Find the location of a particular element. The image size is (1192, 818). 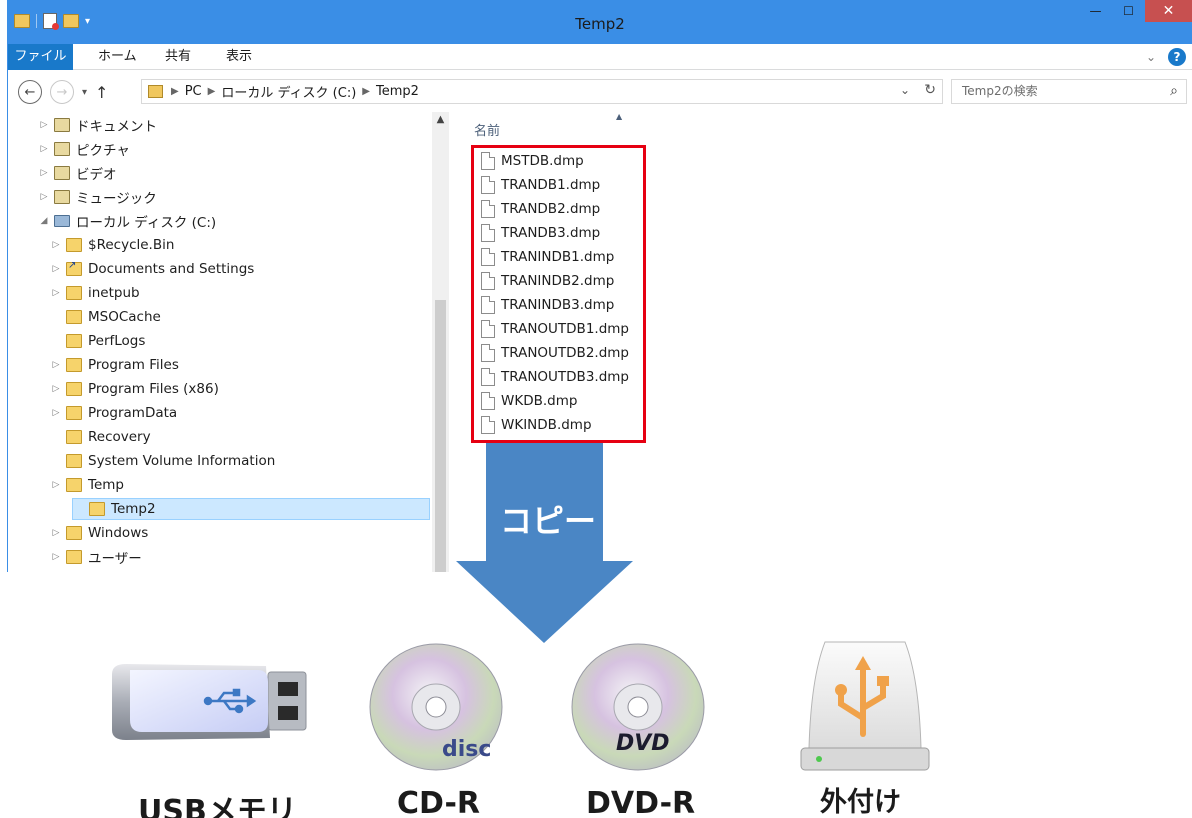

file-name: WKINDB.dmp is located at coordinates (546, 425).